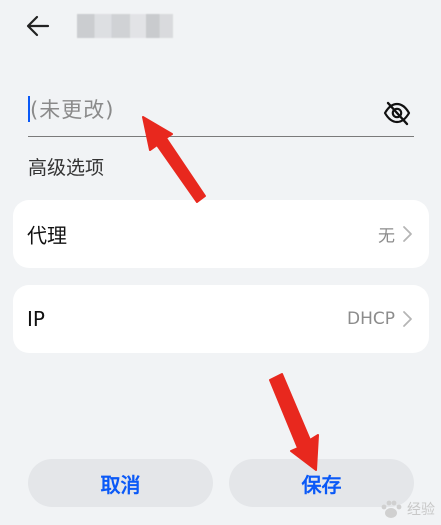  What do you see at coordinates (72, 110) in the screenshot?
I see `password-placeholder: (未更改)` at bounding box center [72, 110].